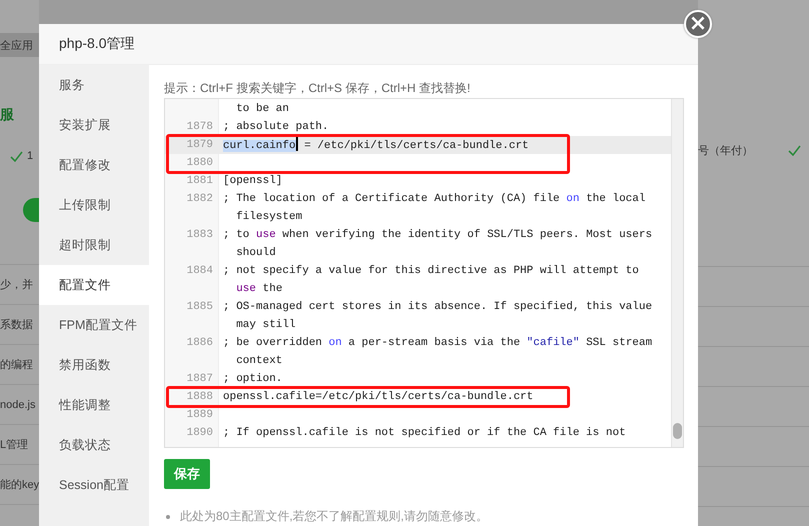 Image resolution: width=809 pixels, height=526 pixels. I want to click on code-text: ; not specify a value for this directive as PHP will attempt to, so click(431, 271).